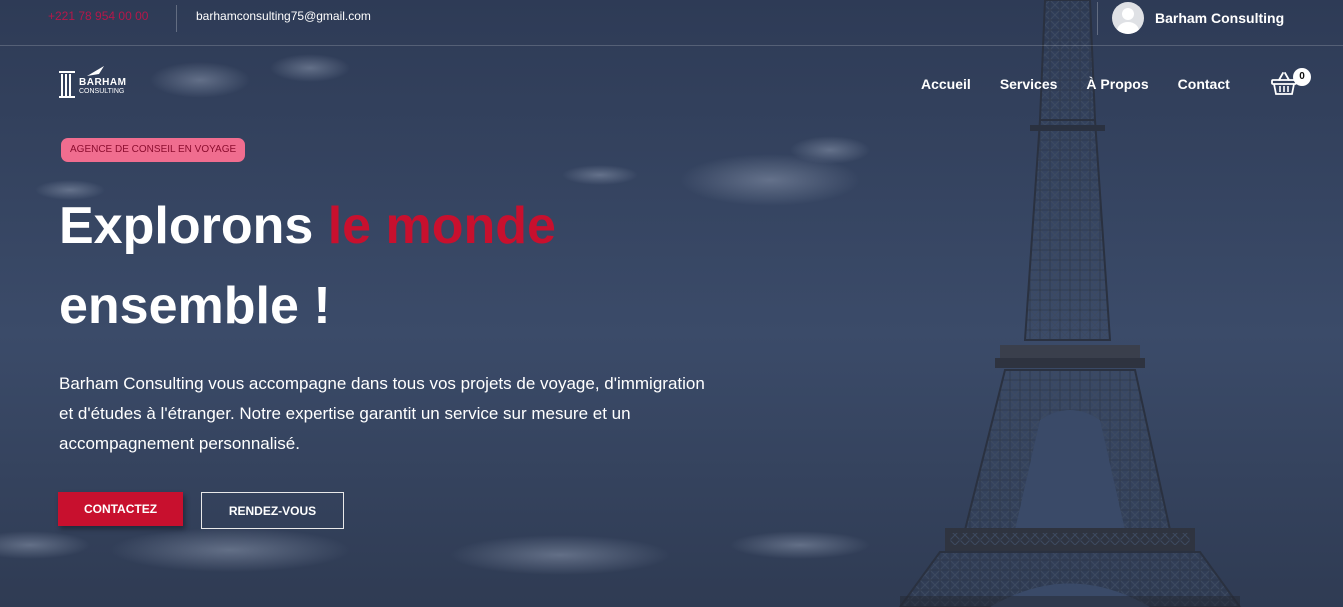  Describe the element at coordinates (102, 91) in the screenshot. I see `logo-text-secondary: CONSULTING` at that location.